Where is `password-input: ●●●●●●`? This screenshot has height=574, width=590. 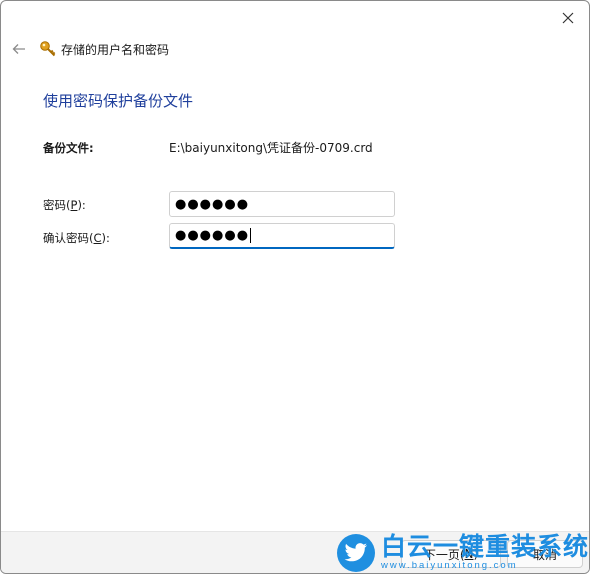
password-input: ●●●●●● is located at coordinates (282, 204).